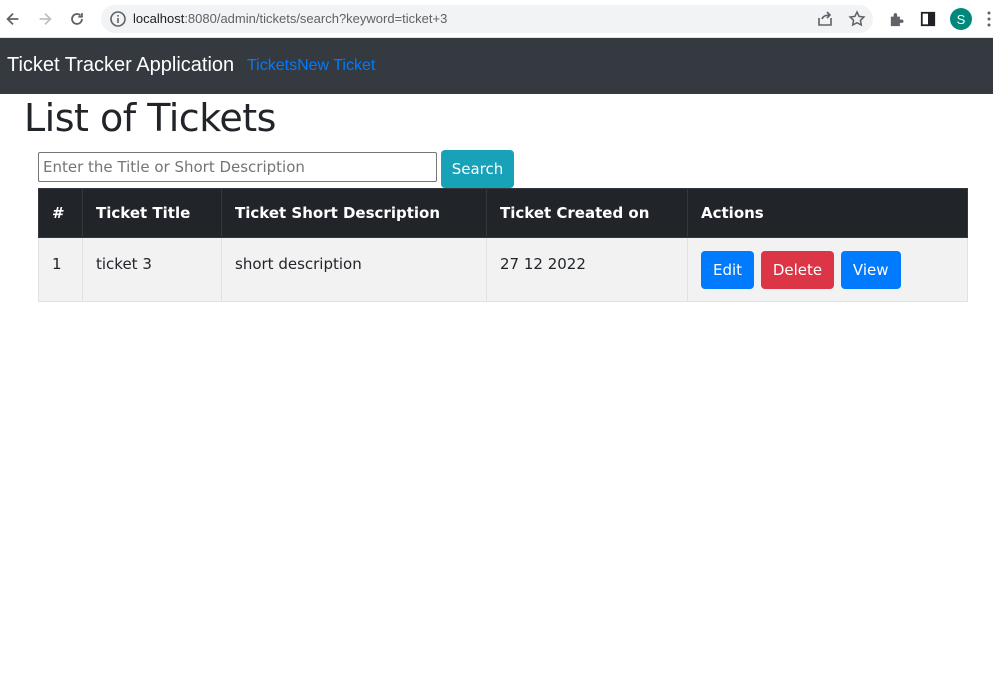  Describe the element at coordinates (870, 270) in the screenshot. I see `view-button: View` at that location.